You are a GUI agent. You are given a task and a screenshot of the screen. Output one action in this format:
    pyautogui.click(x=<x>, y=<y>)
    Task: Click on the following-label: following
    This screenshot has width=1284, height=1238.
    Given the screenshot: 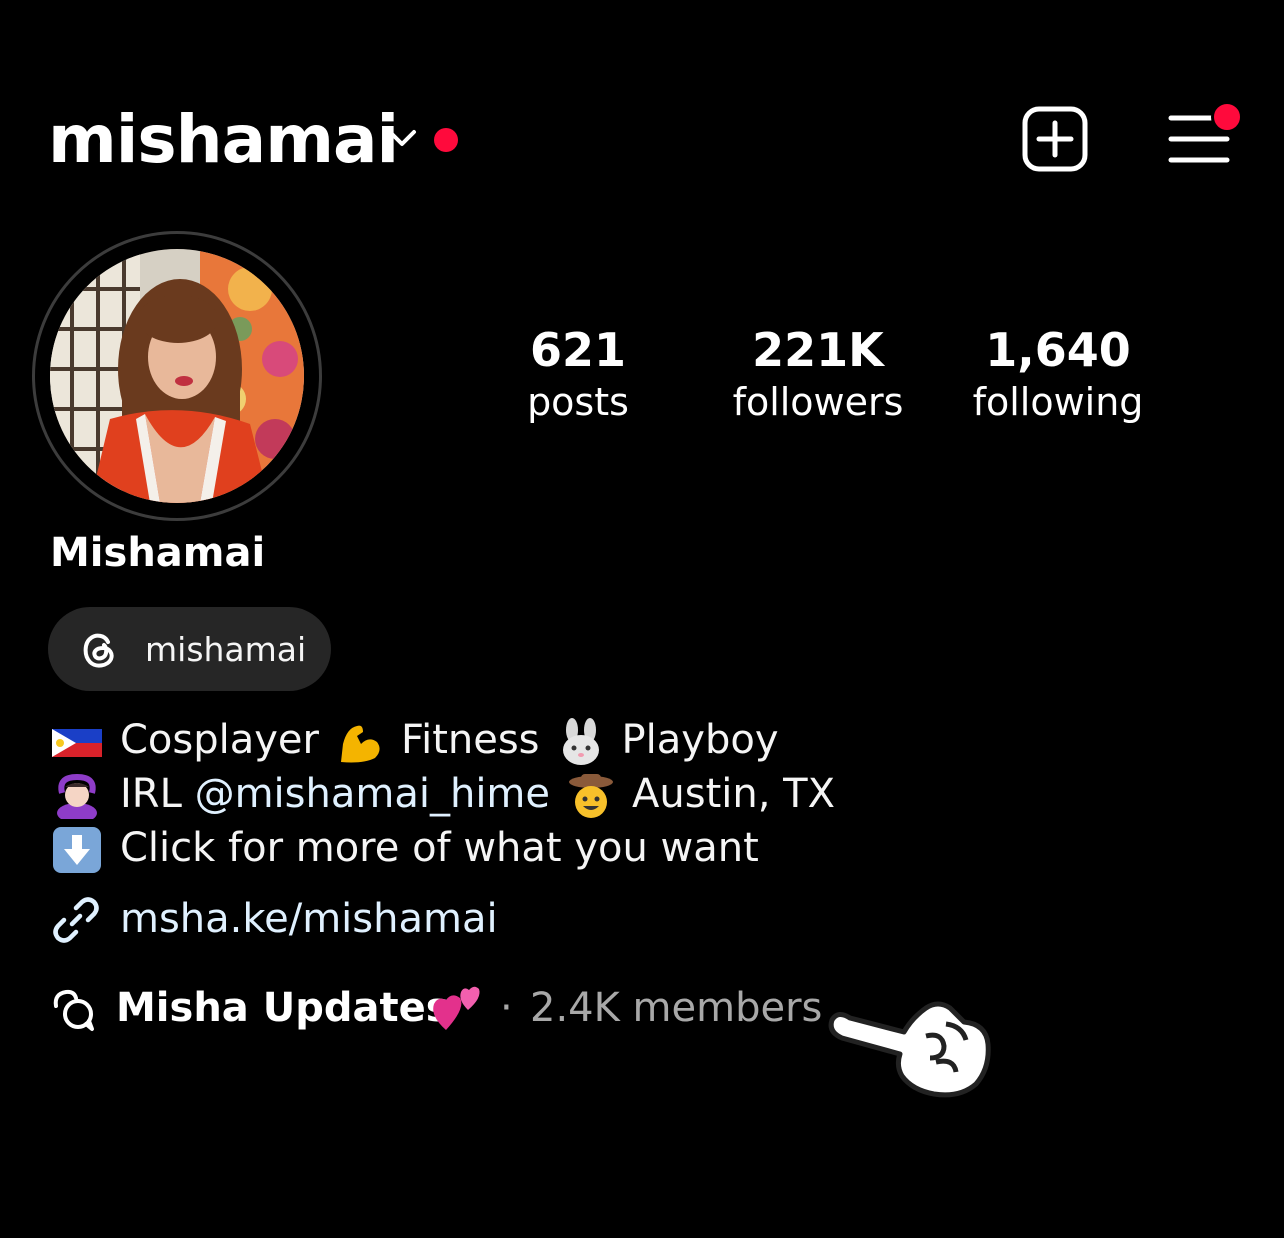 What is the action you would take?
    pyautogui.click(x=1058, y=402)
    